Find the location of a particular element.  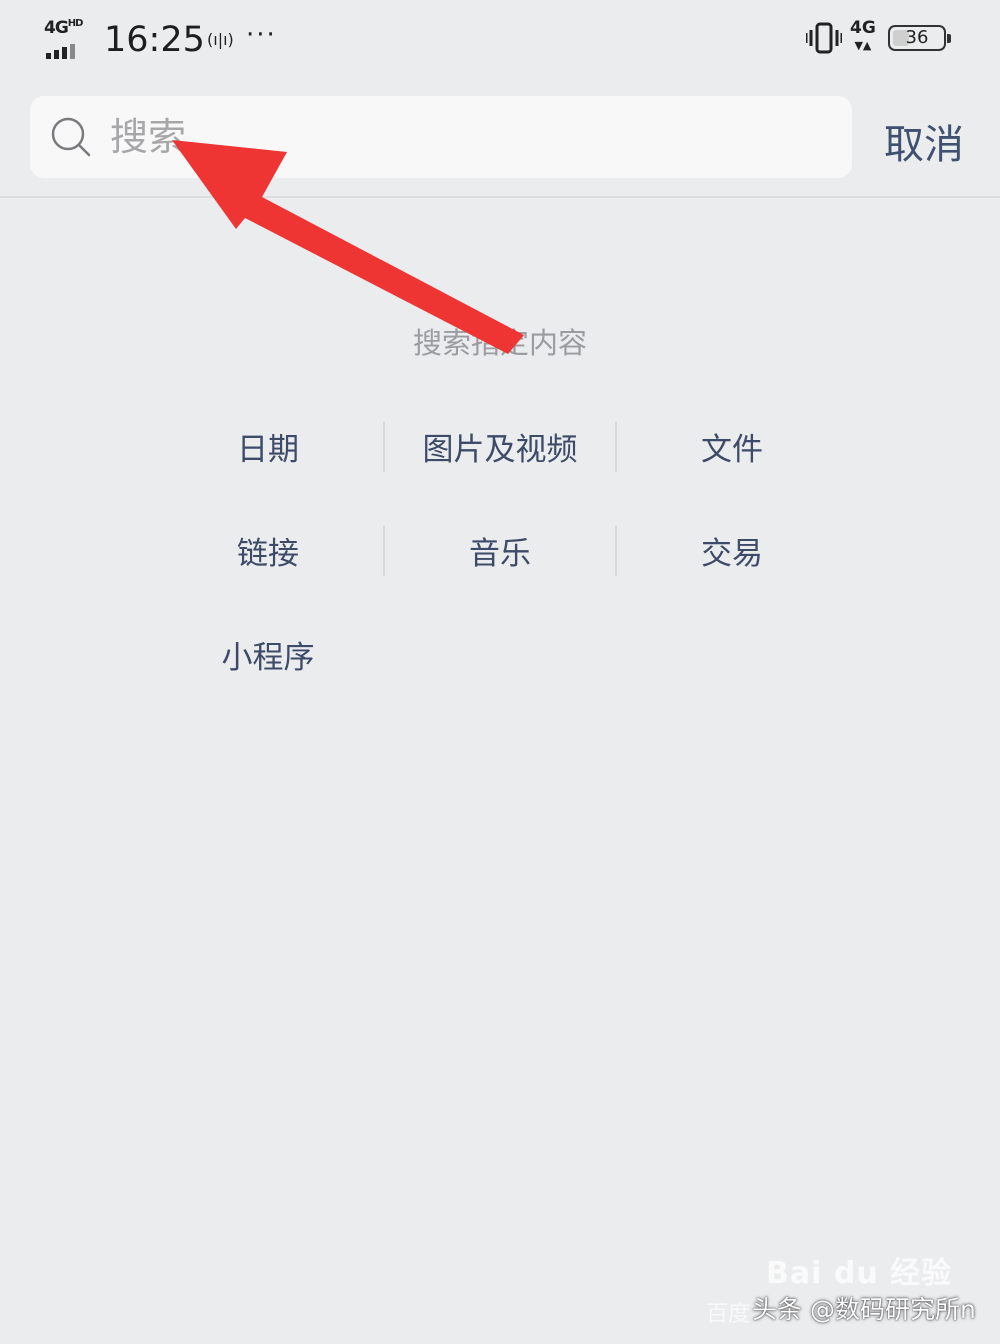

network-hd: HD is located at coordinates (75, 23).